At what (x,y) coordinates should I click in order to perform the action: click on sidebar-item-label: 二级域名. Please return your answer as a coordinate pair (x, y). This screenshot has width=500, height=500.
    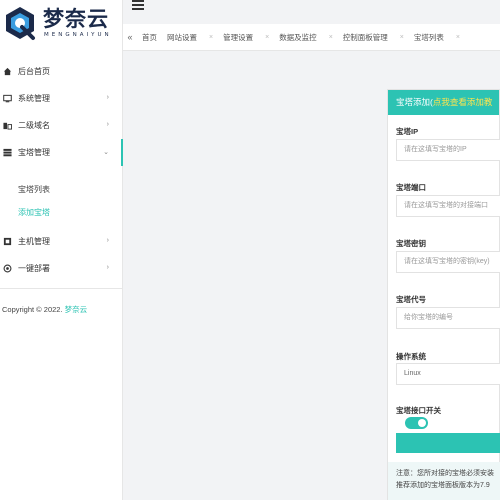
    Looking at the image, I should click on (34, 125).